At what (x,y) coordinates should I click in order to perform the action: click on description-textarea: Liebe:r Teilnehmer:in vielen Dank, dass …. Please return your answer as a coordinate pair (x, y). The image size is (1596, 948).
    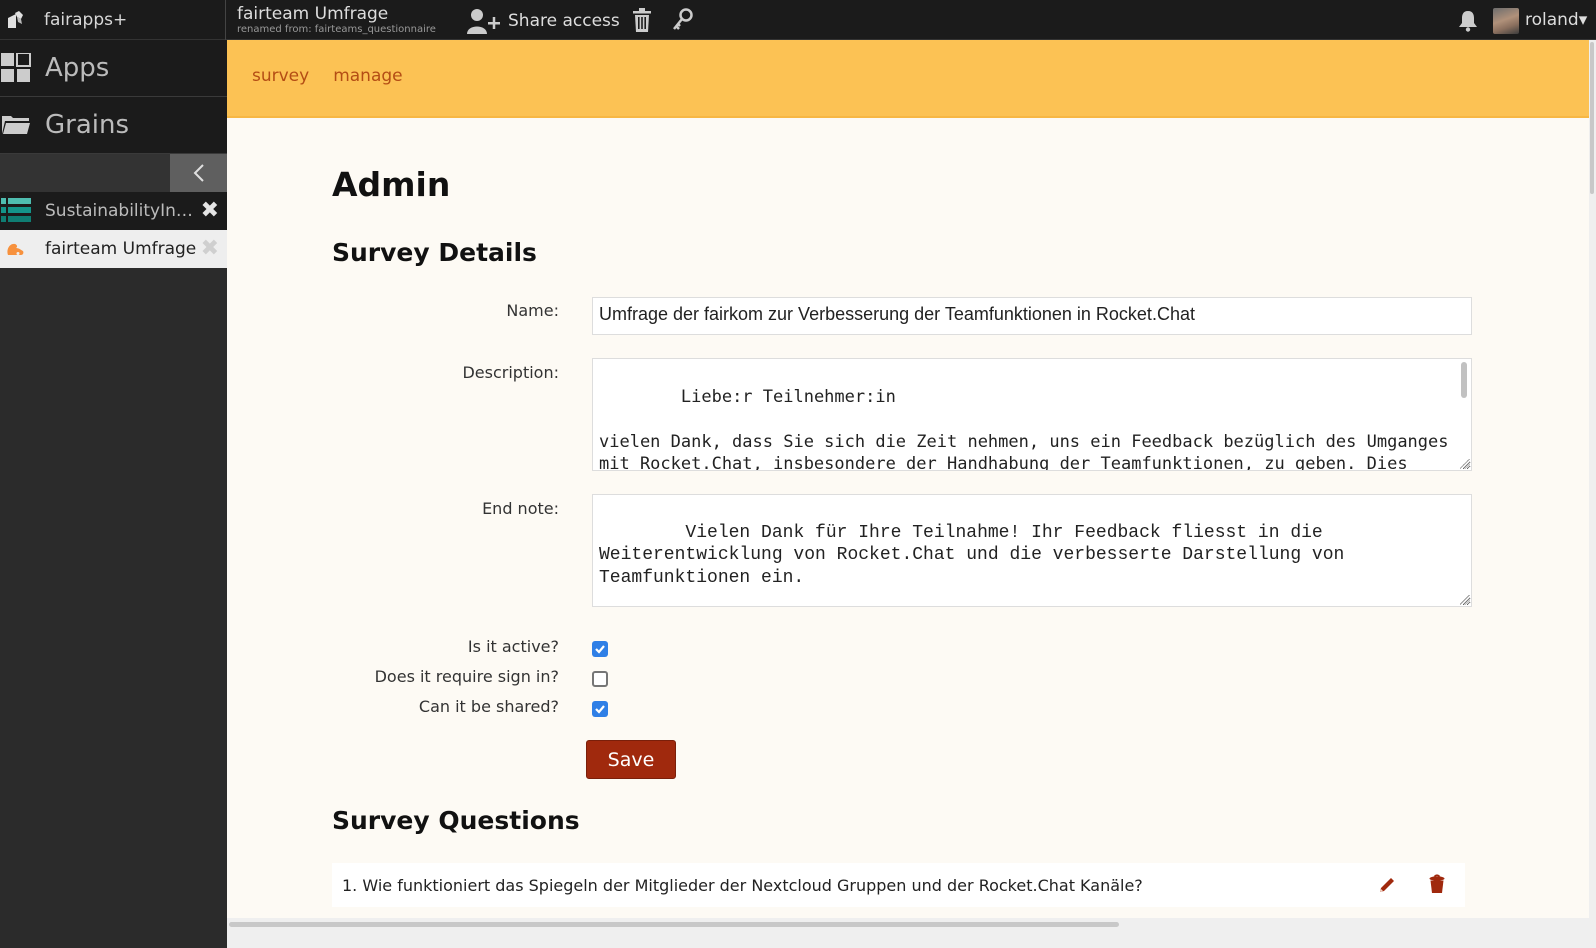
    Looking at the image, I should click on (1032, 414).